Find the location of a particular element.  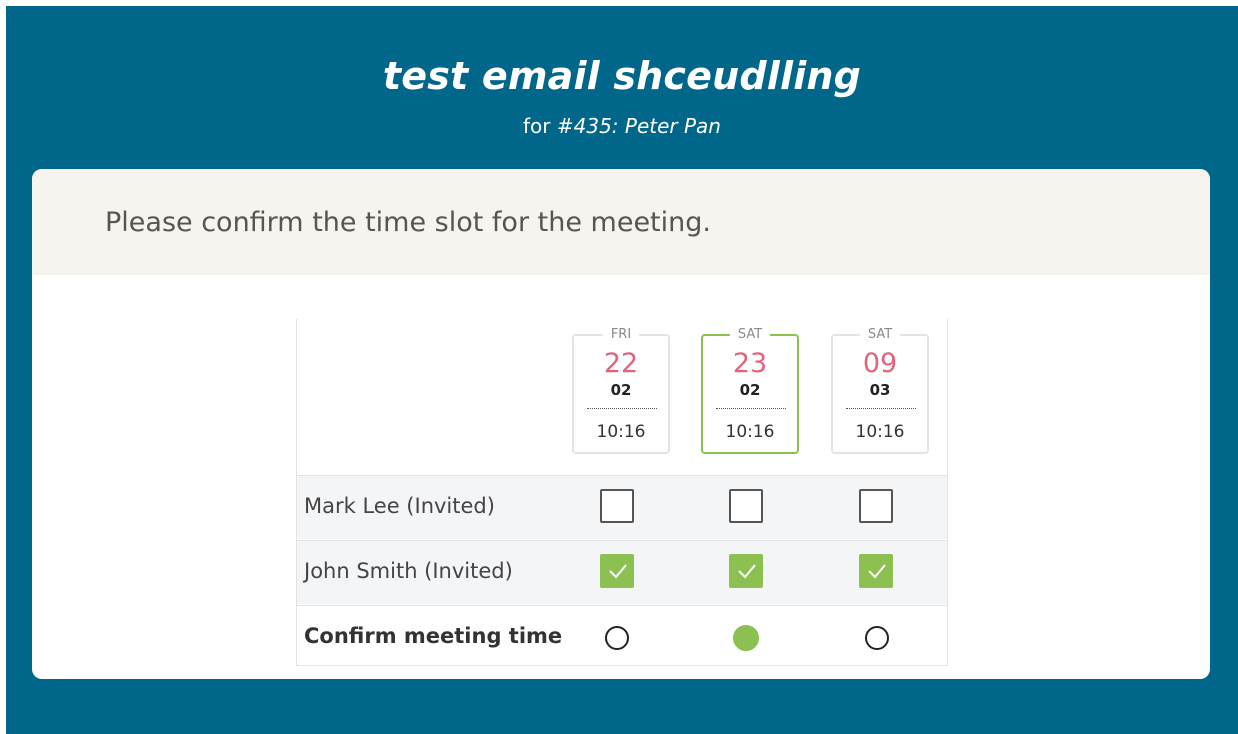

slot-0-time: 10:16 is located at coordinates (621, 432).